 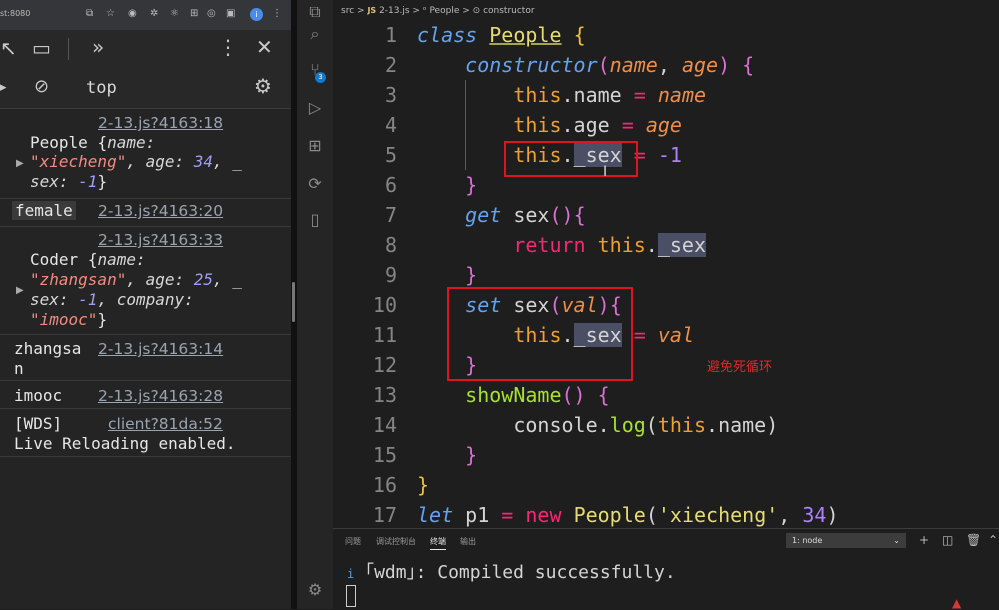 What do you see at coordinates (598, 425) in the screenshot?
I see `code-line: console.log(this.name)` at bounding box center [598, 425].